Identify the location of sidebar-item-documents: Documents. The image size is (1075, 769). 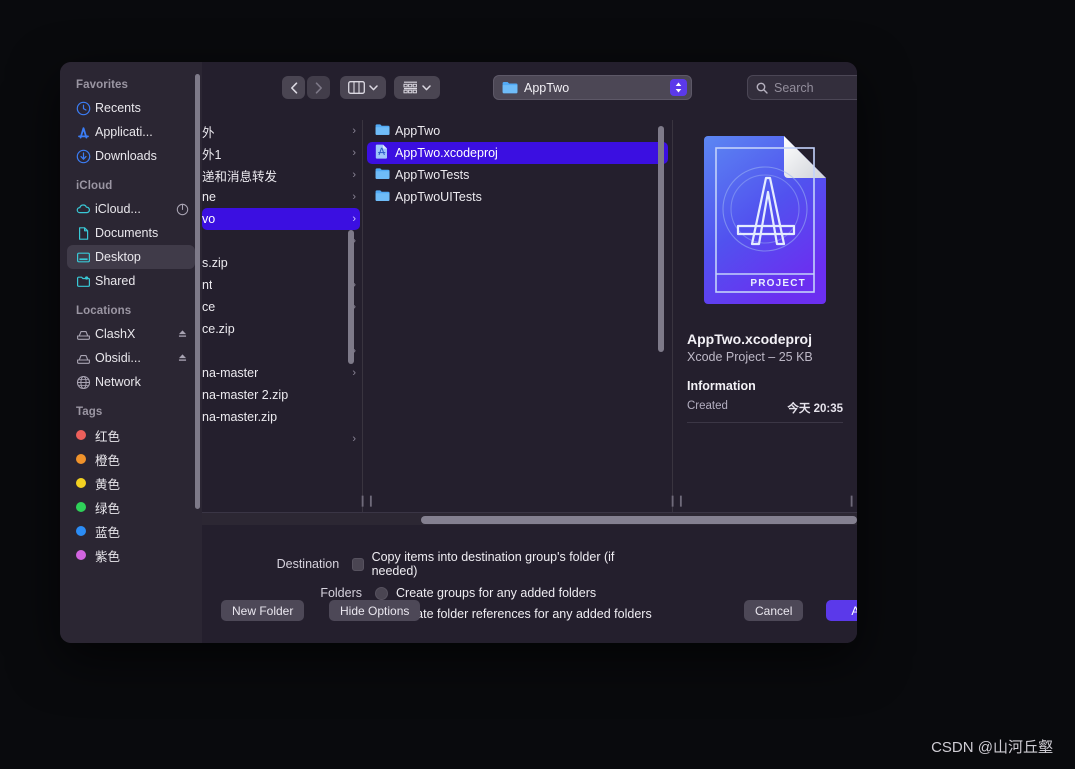
(131, 233).